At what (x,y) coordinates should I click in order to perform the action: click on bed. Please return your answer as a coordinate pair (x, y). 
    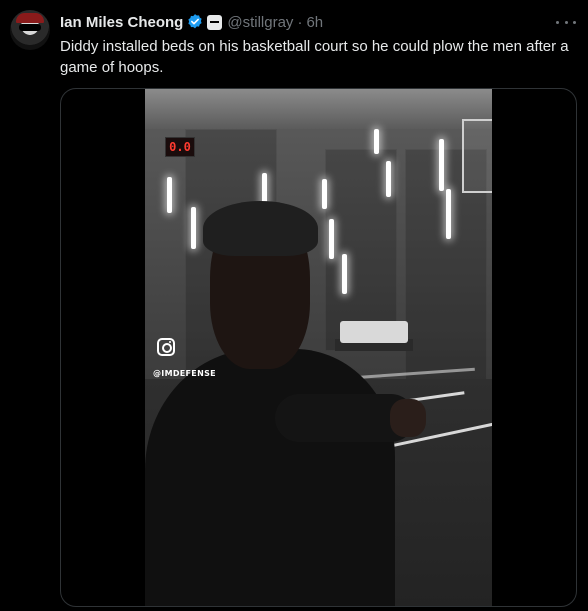
    Looking at the image, I should click on (374, 332).